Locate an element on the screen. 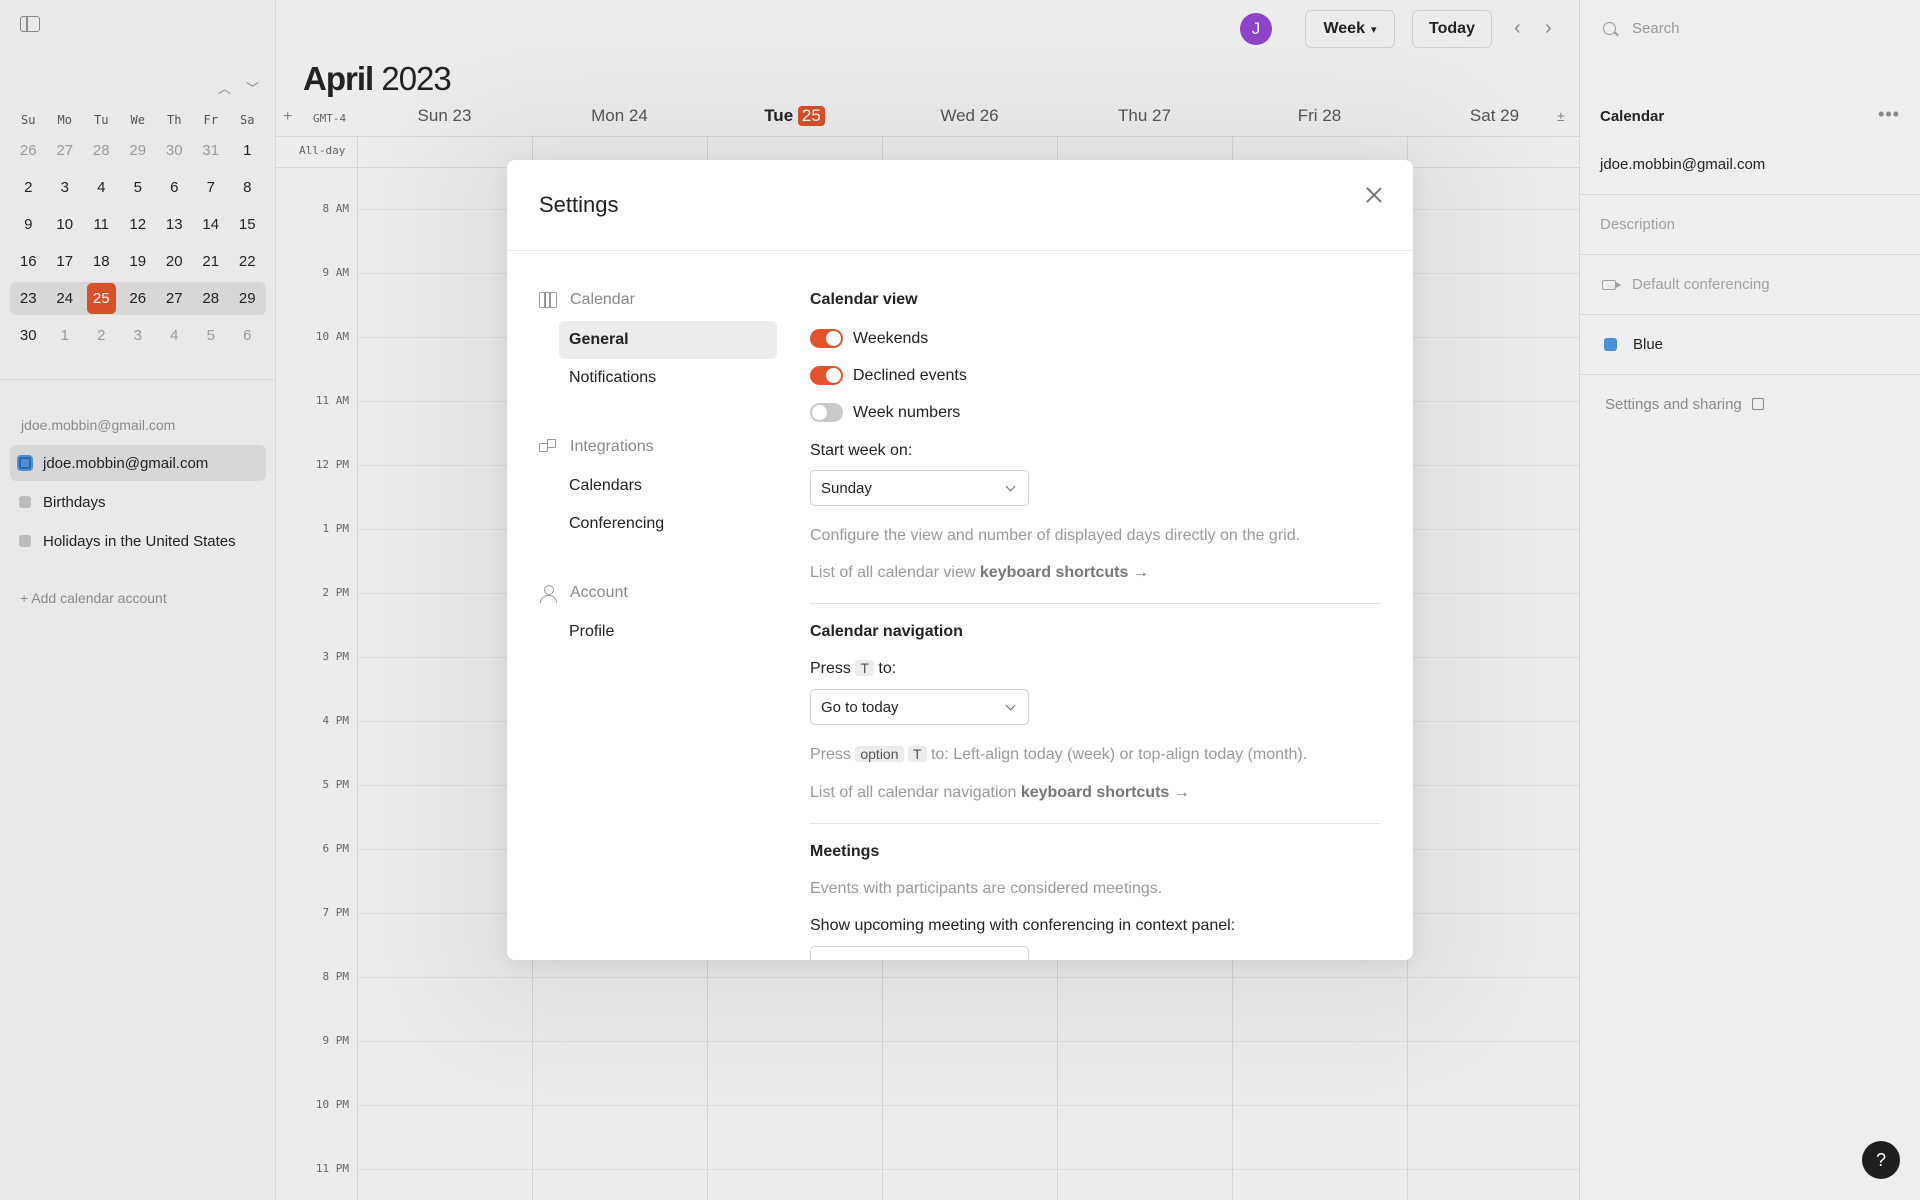  modal-title: Settings is located at coordinates (579, 204).